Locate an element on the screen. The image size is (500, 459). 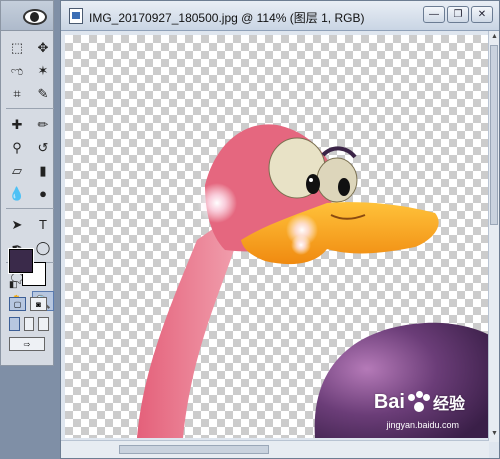
quick-mask-button: ◙ is located at coordinates (38, 304).